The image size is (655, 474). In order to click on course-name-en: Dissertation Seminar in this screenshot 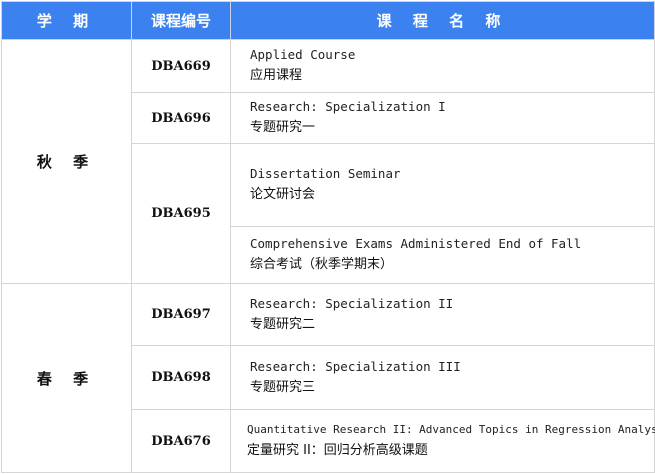, I will do `click(325, 173)`.